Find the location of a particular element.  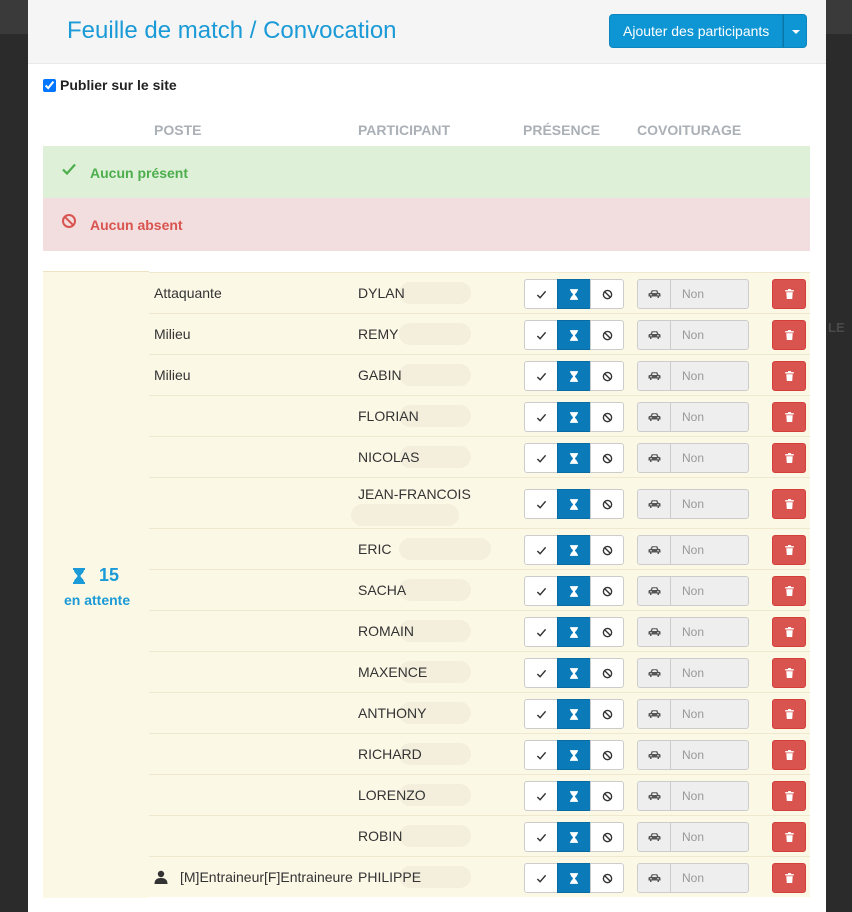

participant-row: MAXENCE Non is located at coordinates (479, 671).